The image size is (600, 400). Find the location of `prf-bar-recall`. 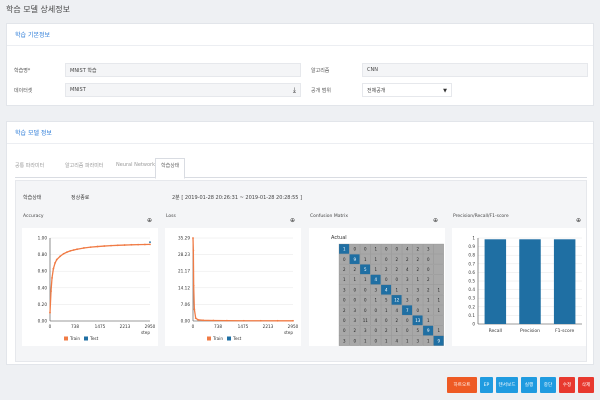

prf-bar-recall is located at coordinates (495, 281).